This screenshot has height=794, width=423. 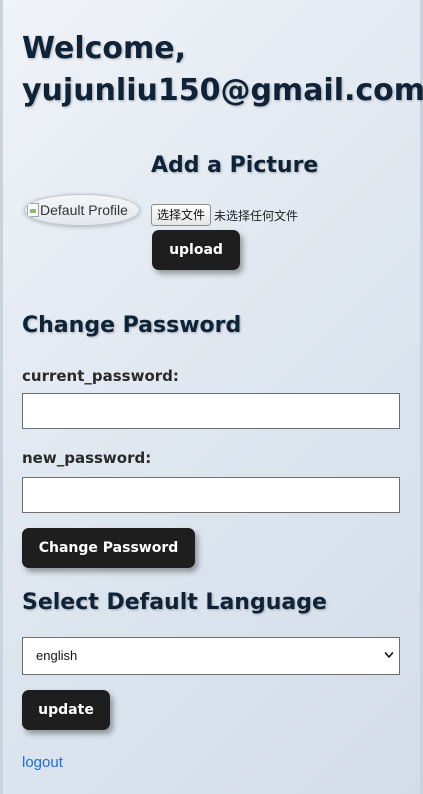 I want to click on change-password-title: Change Password, so click(x=132, y=325).